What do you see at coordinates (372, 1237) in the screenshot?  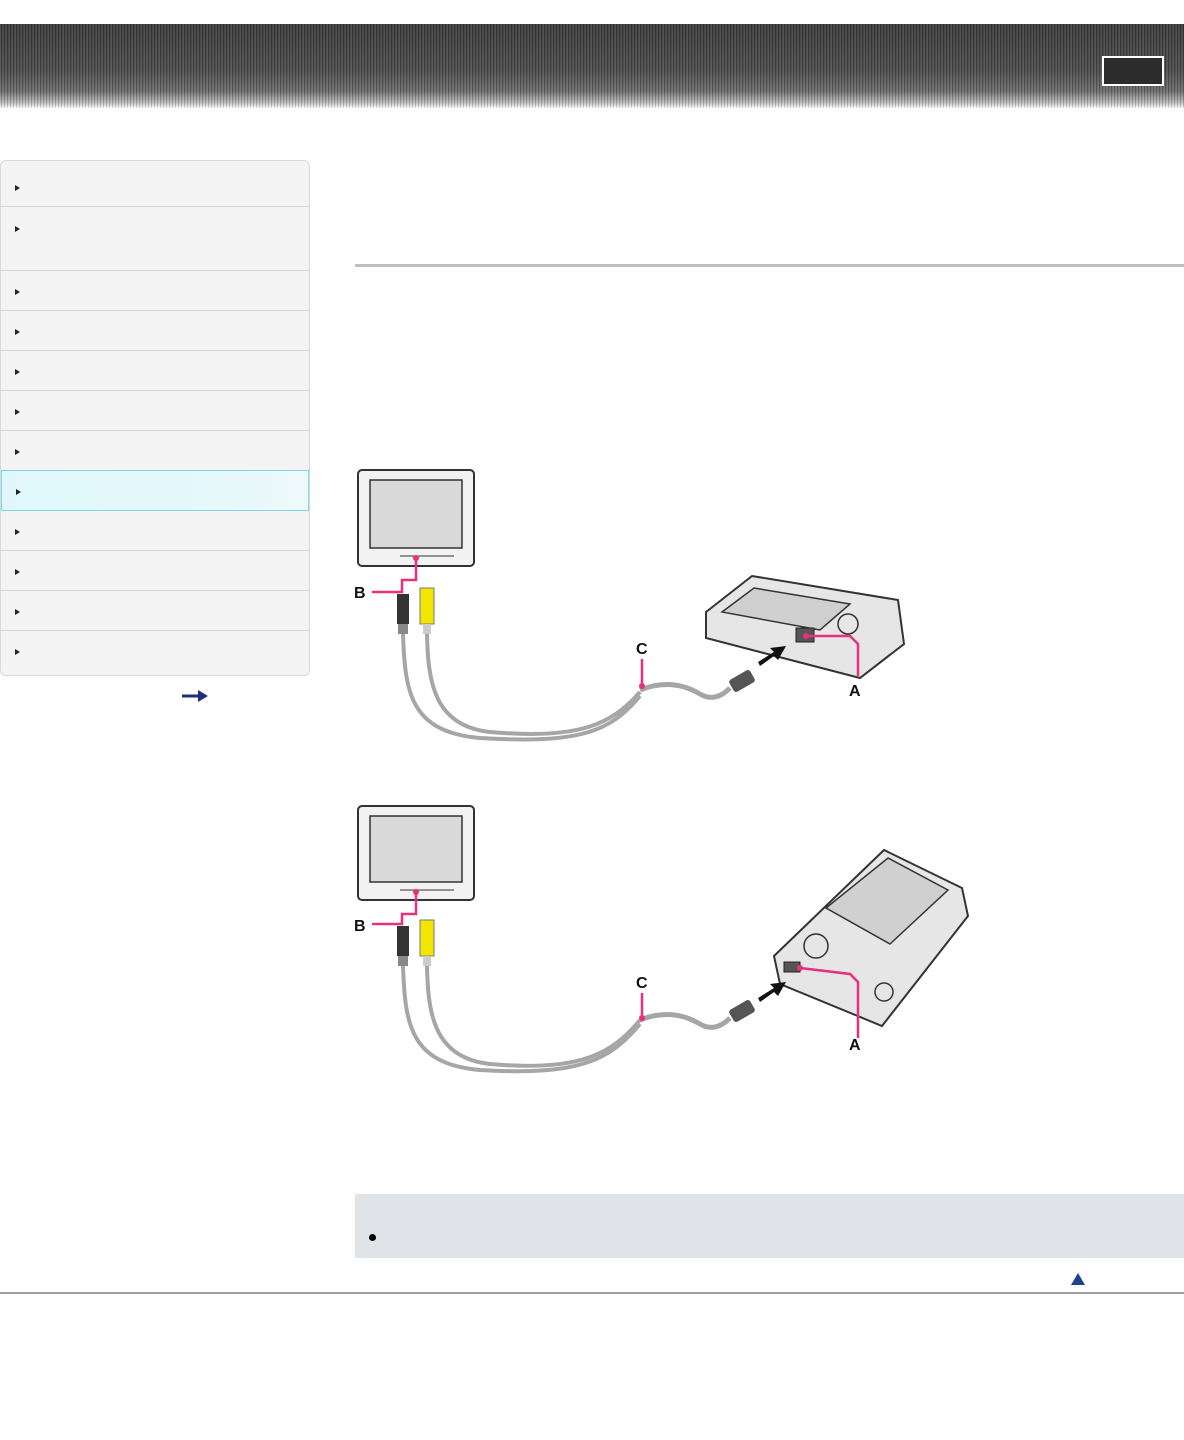 I see `bullet-icon` at bounding box center [372, 1237].